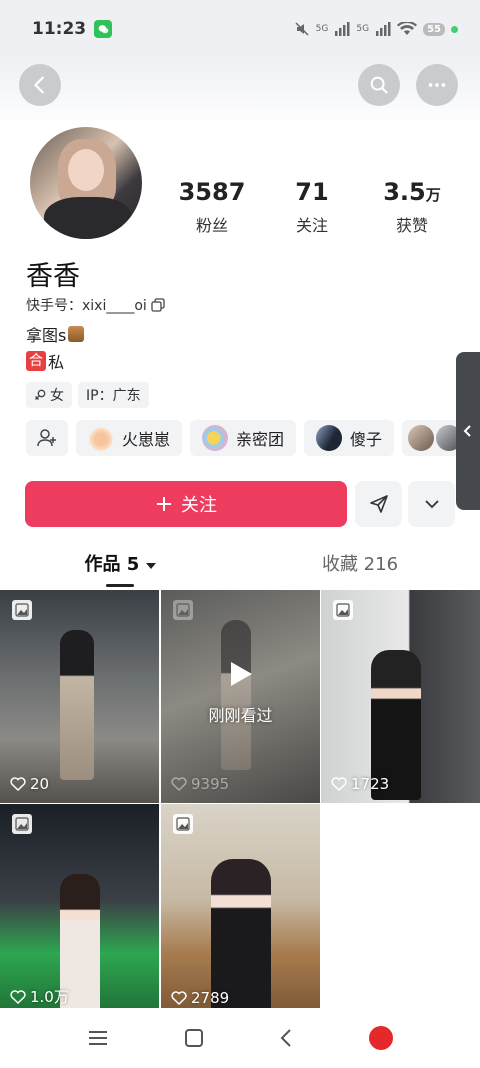 This screenshot has height=1068, width=480. I want to click on add-user-icon, so click(46, 438).